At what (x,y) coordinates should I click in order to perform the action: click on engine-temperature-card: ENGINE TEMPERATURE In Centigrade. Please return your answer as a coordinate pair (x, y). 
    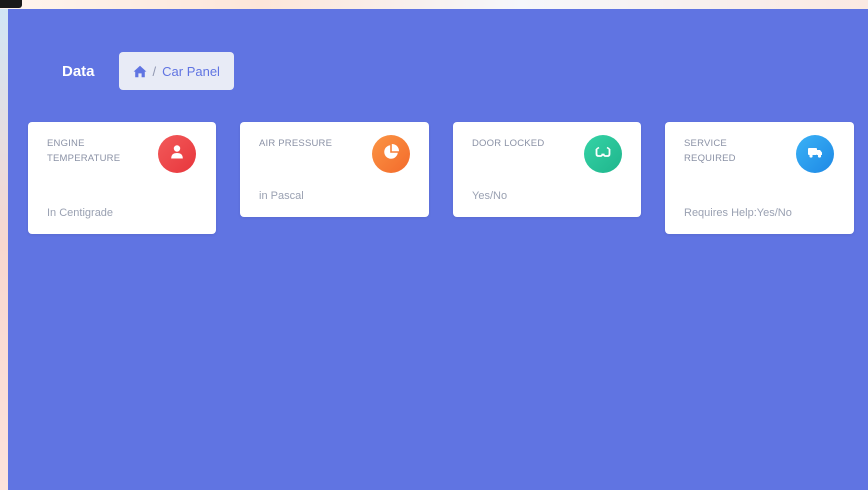
    Looking at the image, I should click on (122, 178).